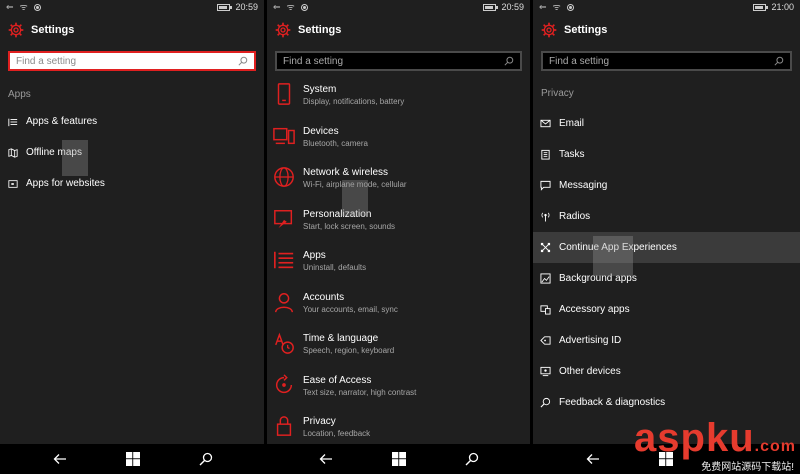 This screenshot has width=800, height=474. I want to click on list-item-apps-for-websites: Apps for websites, so click(132, 183).